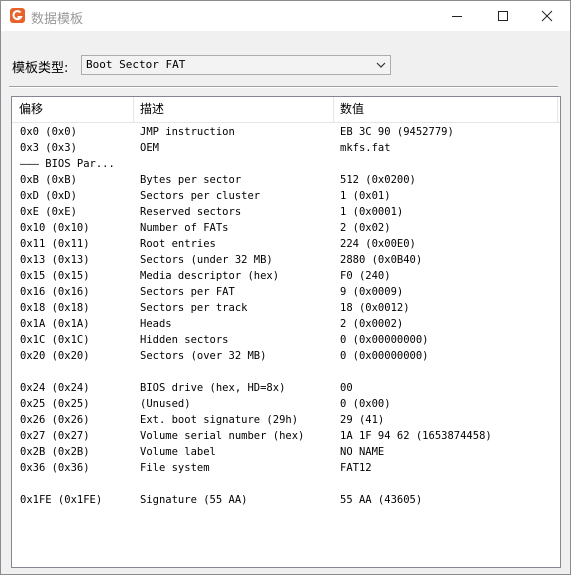 The width and height of the screenshot is (571, 575). I want to click on table-row: 0x11 (0x11) Root entries 224 (0x00E0), so click(286, 244).